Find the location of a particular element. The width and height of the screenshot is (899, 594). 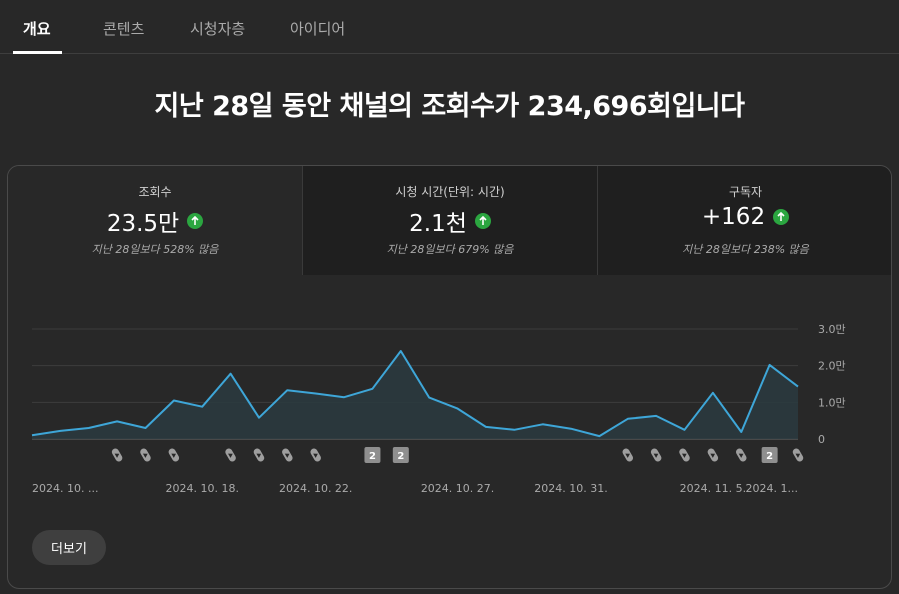

y-tick-label: 1.0만 is located at coordinates (832, 402).